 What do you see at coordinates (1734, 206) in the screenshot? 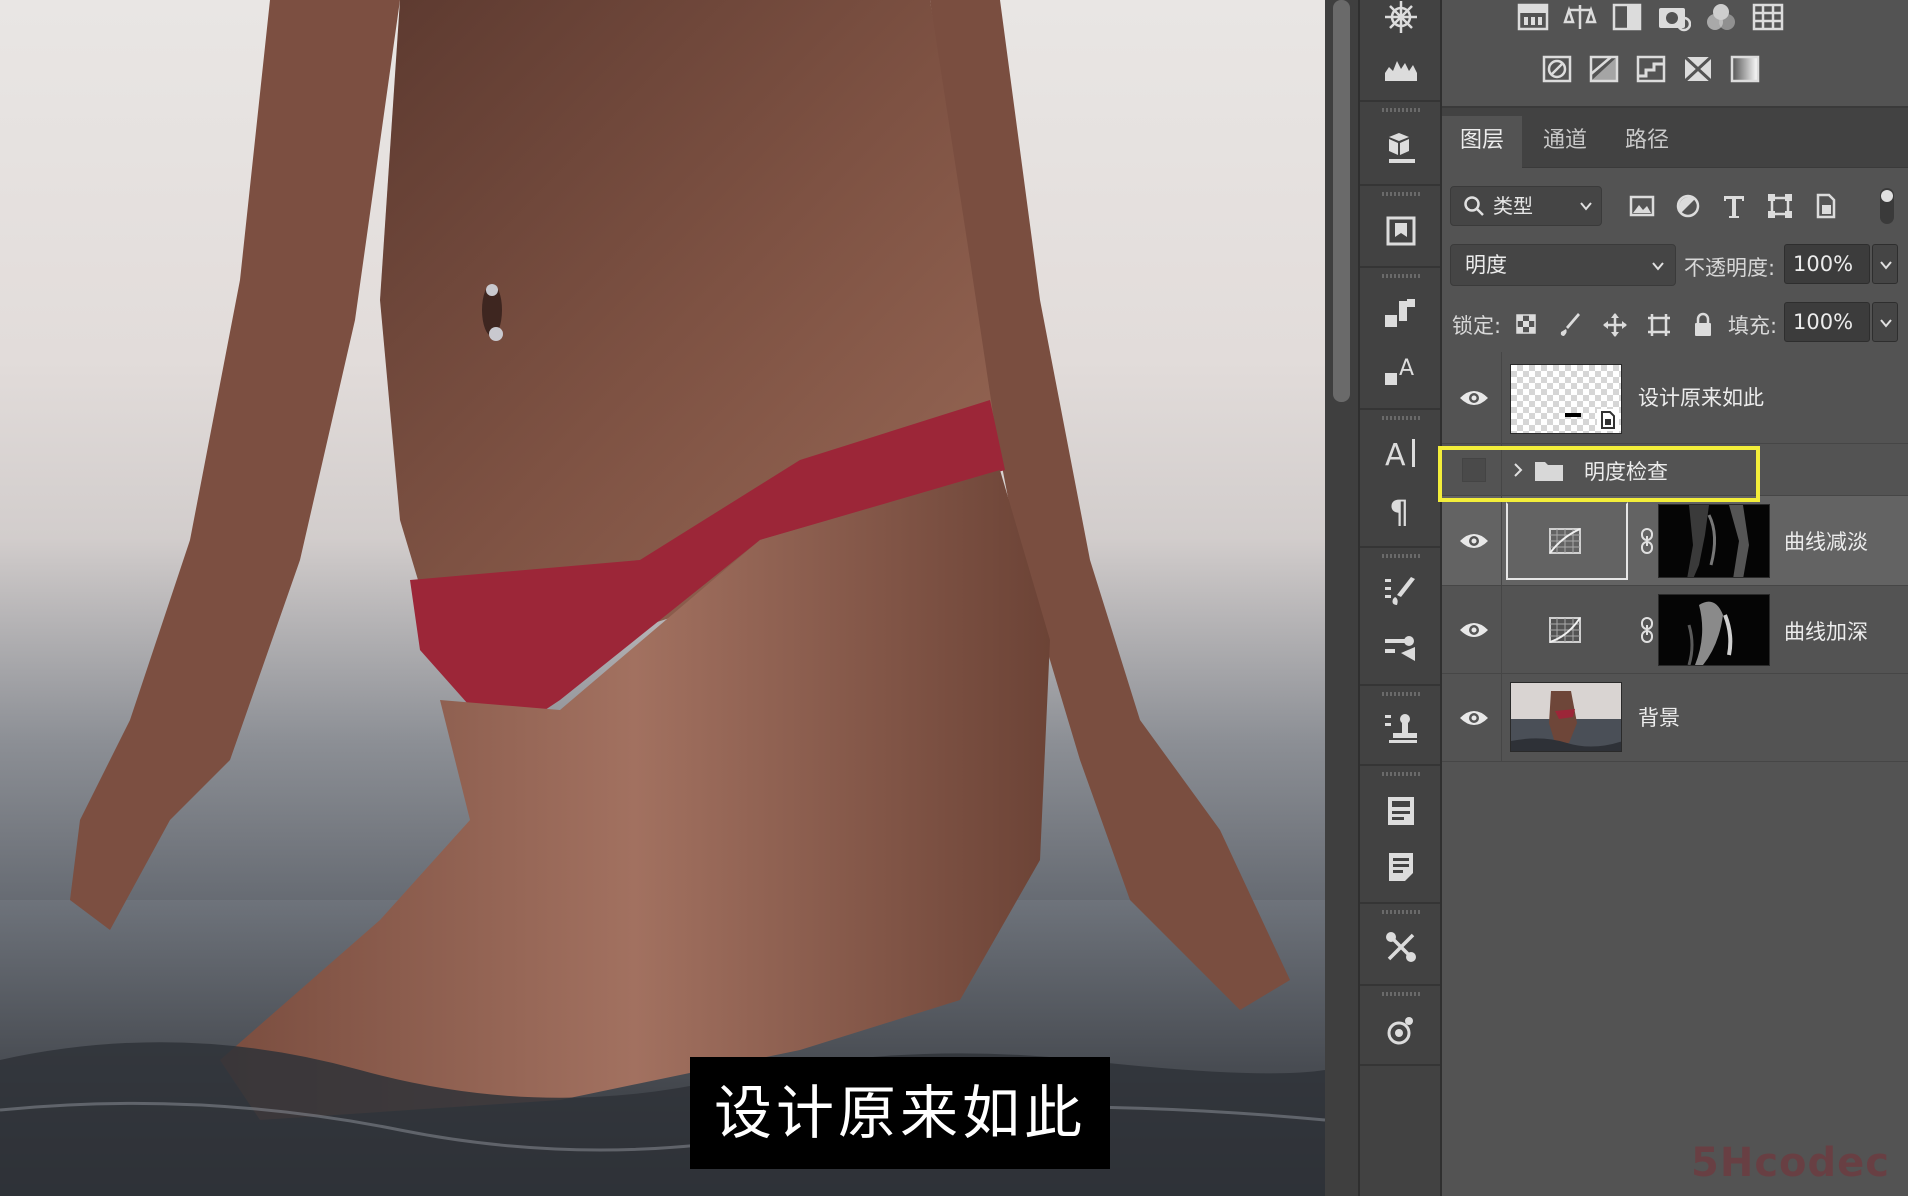
I see `filter-type-icon` at bounding box center [1734, 206].